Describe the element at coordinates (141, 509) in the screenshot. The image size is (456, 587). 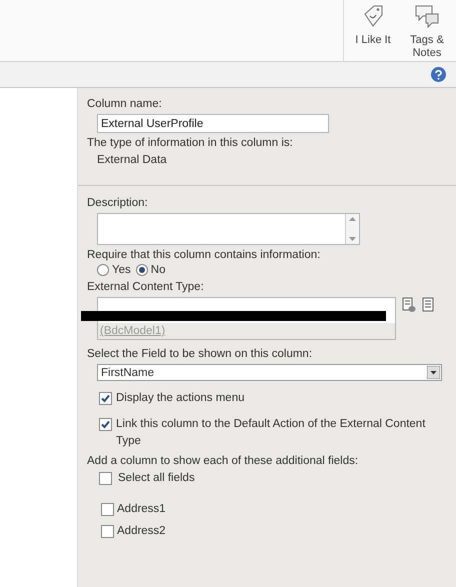
I see `checkbox-label: Address1` at that location.